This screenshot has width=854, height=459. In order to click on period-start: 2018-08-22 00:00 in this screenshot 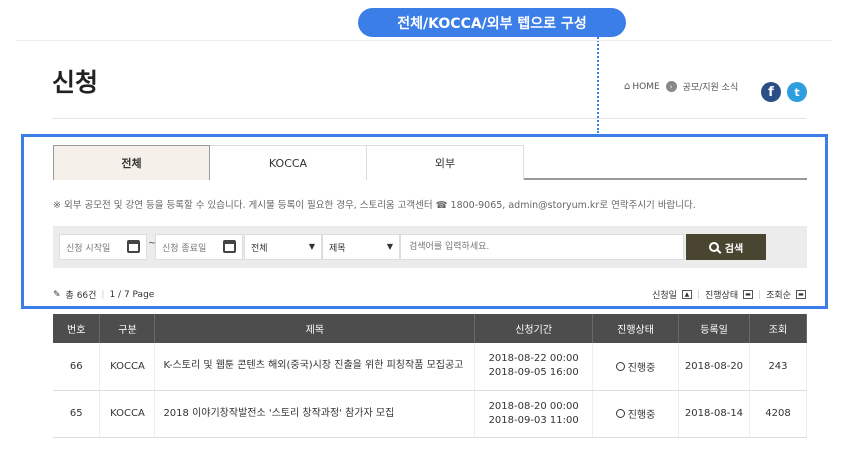, I will do `click(533, 359)`.